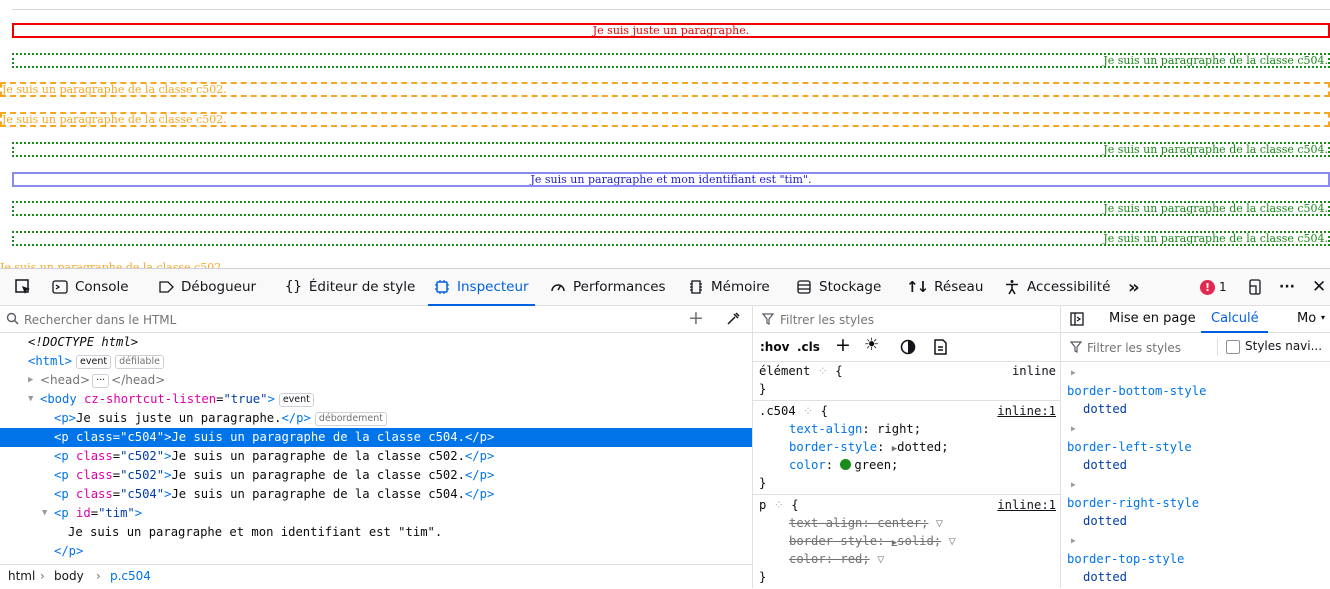 The height and width of the screenshot is (589, 1330). Describe the element at coordinates (903, 523) in the screenshot. I see `property-value: center;` at that location.